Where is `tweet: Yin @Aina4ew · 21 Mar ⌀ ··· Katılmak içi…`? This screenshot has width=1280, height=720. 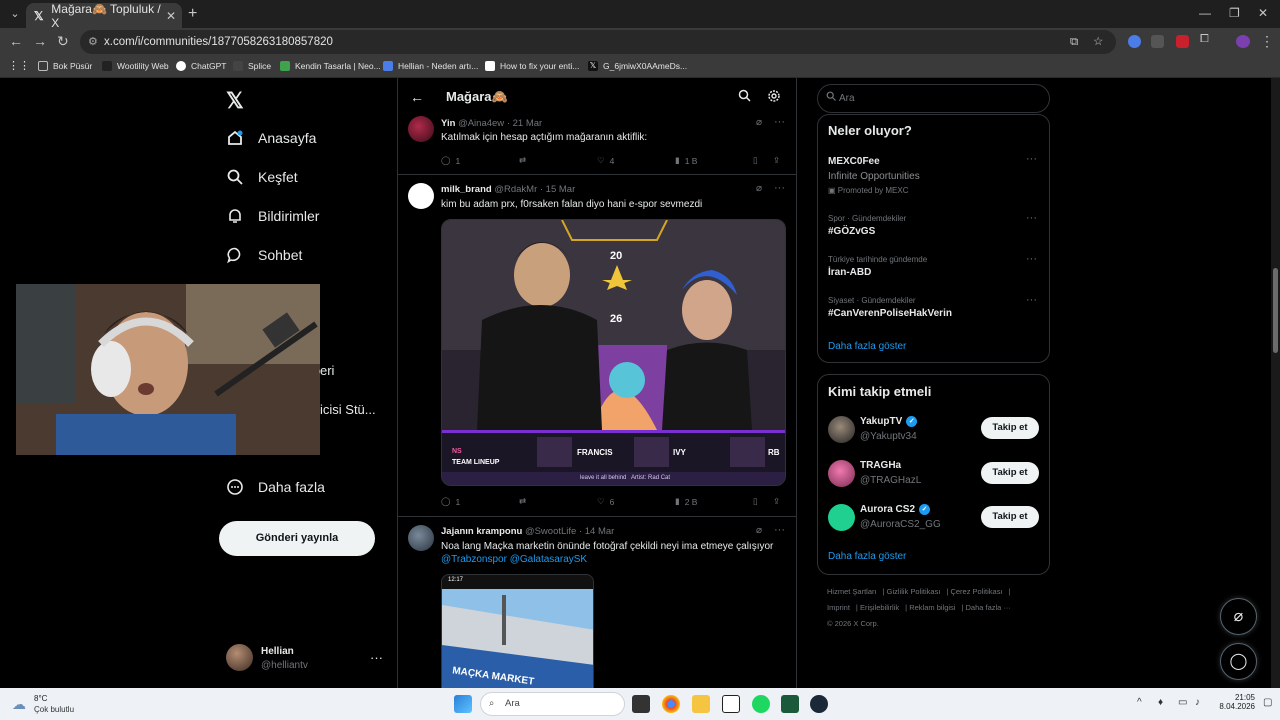 tweet: Yin @Aina4ew · 21 Mar ⌀ ··· Katılmak içi… is located at coordinates (597, 145).